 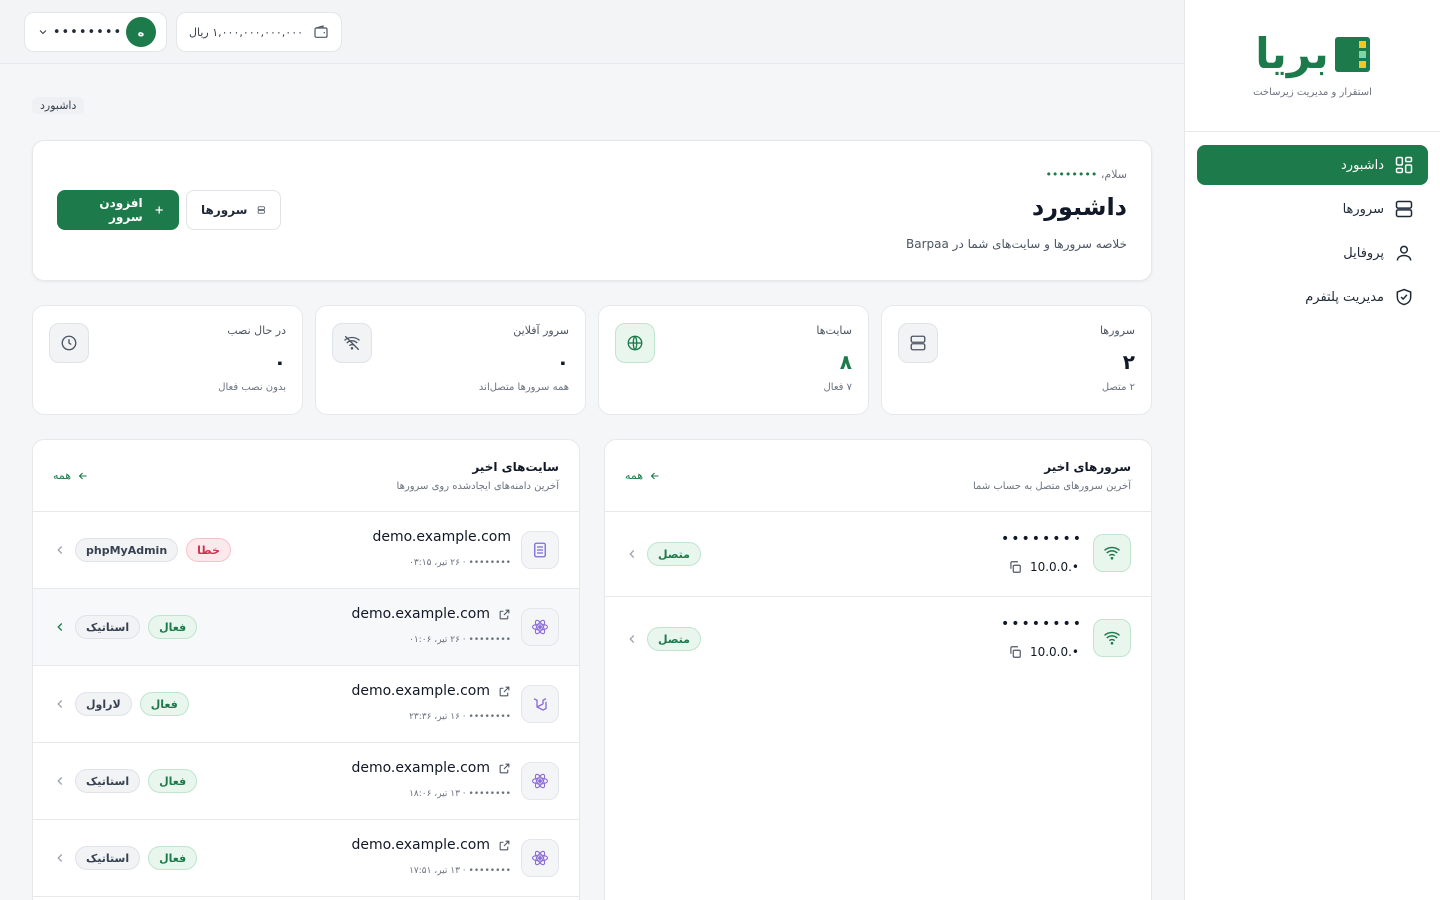 I want to click on panel-title: سرورهای اخیر, so click(x=1087, y=467).